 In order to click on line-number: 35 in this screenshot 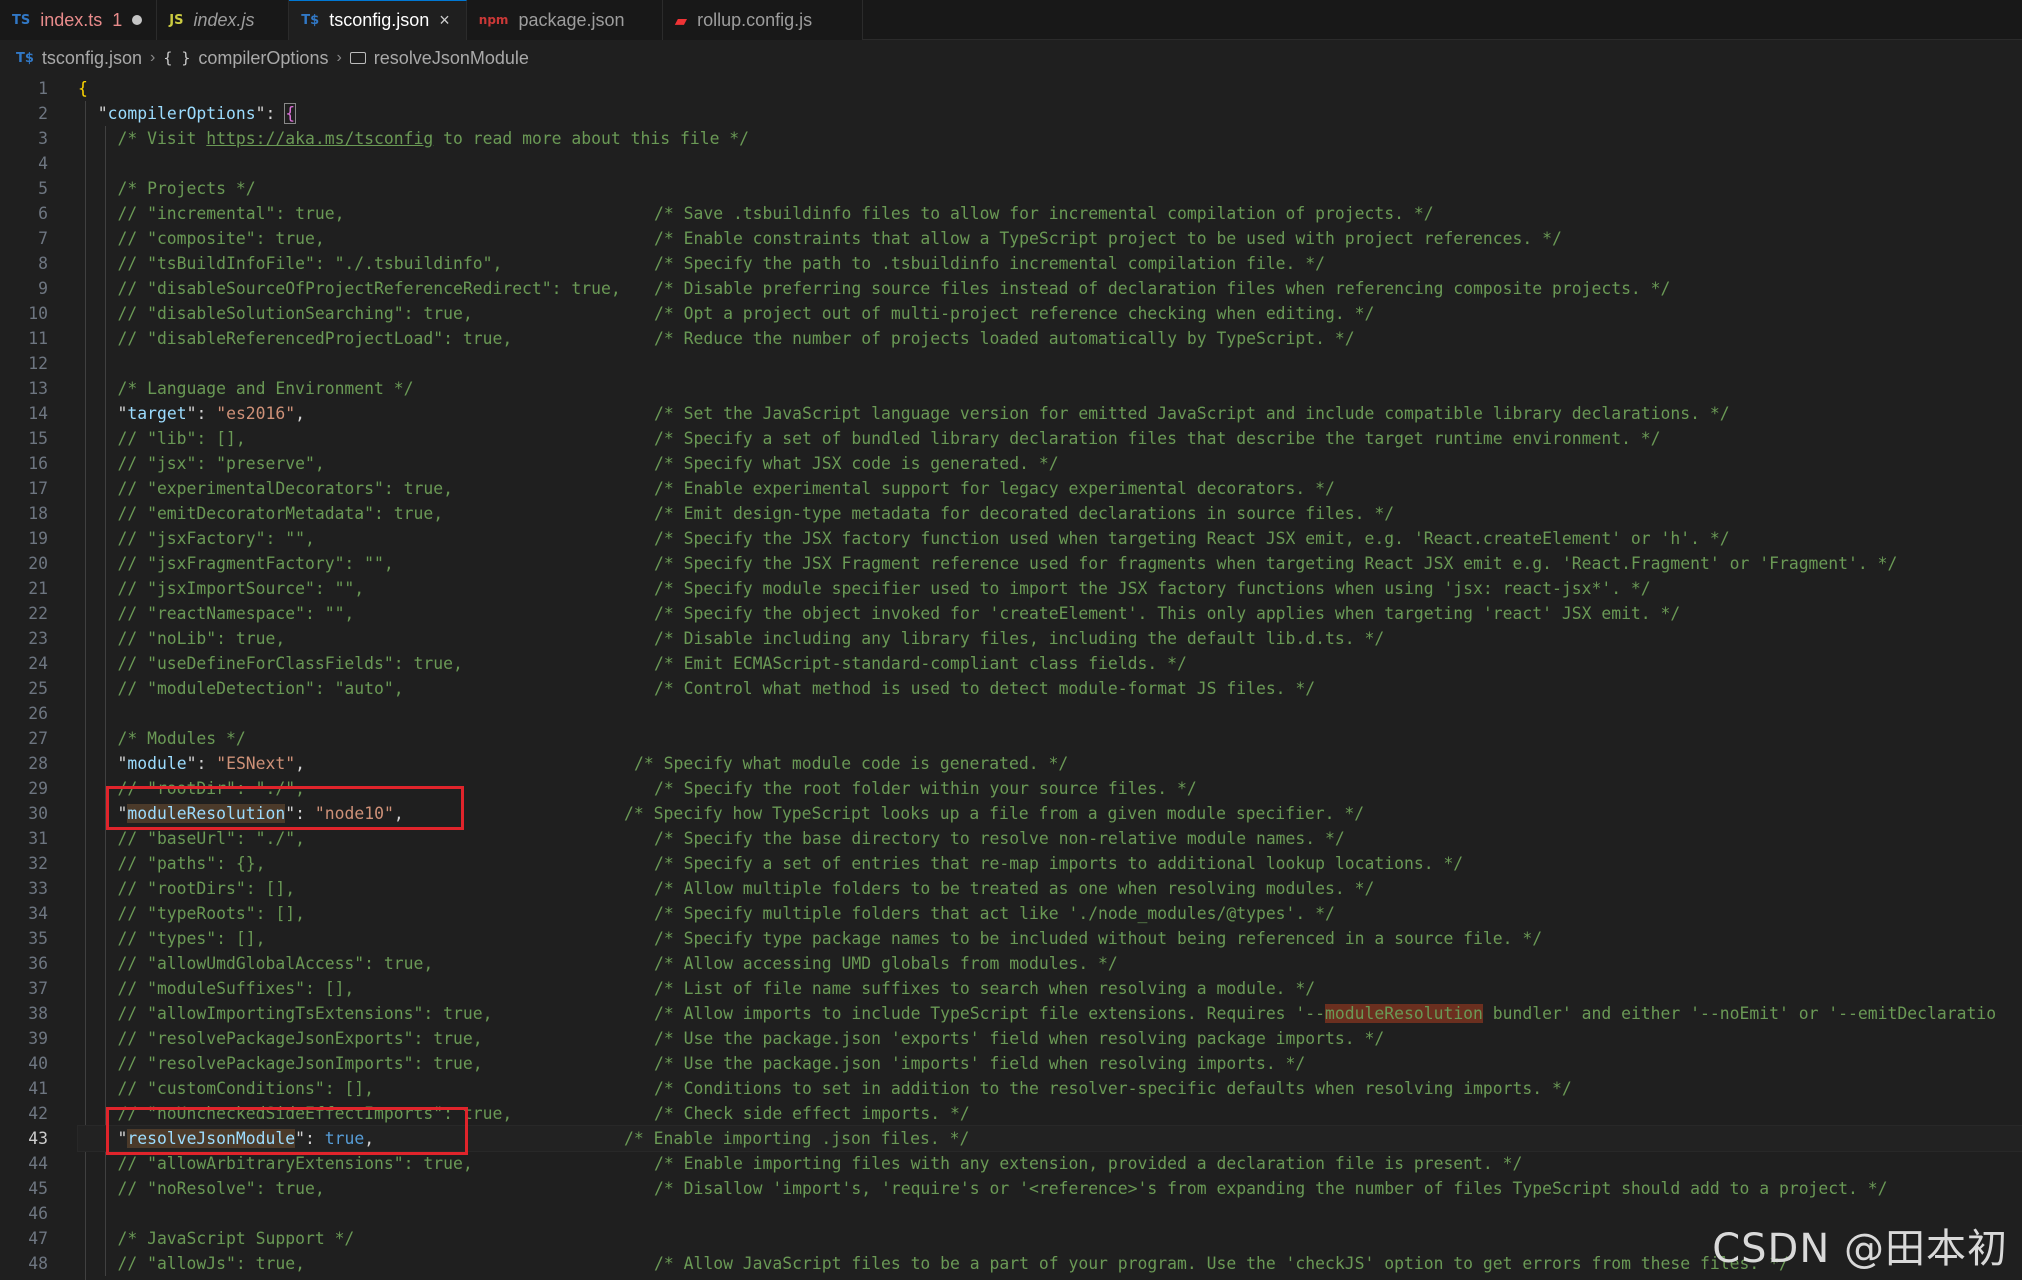, I will do `click(38, 938)`.